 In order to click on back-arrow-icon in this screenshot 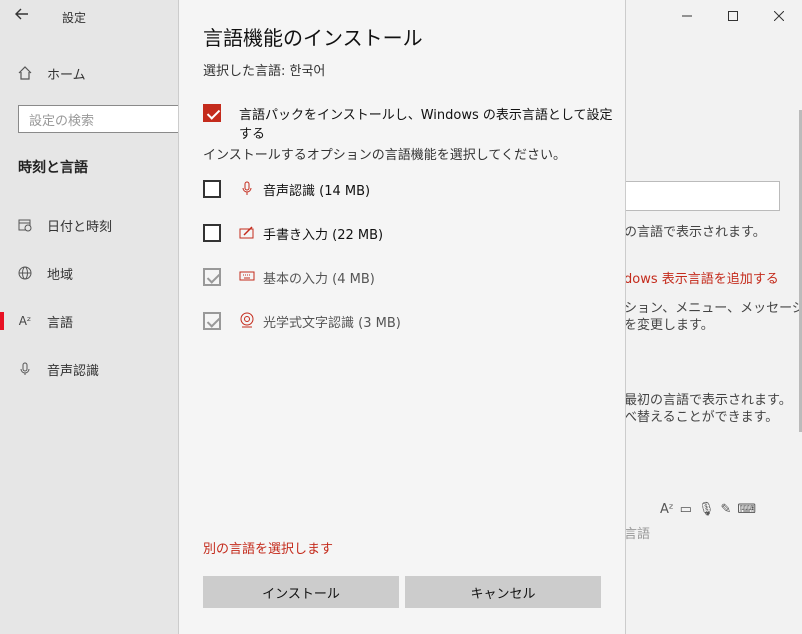, I will do `click(21, 14)`.